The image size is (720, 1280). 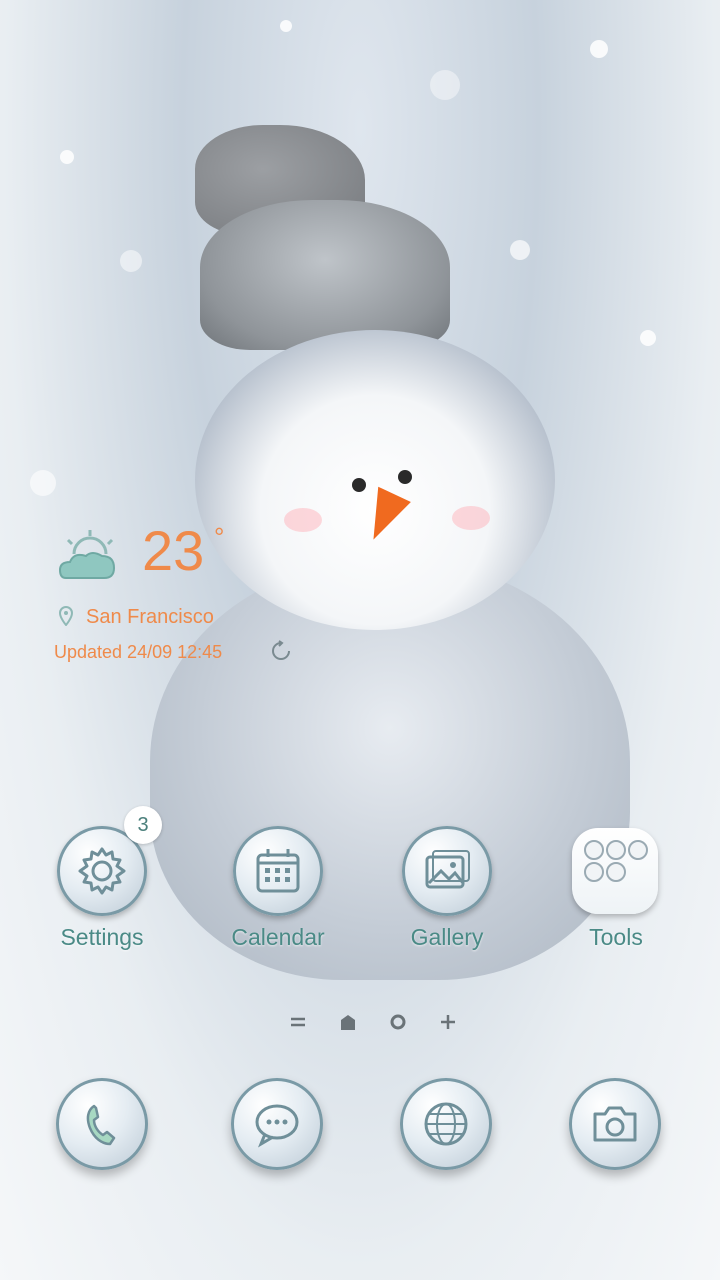 I want to click on home-icon, so click(x=348, y=1022).